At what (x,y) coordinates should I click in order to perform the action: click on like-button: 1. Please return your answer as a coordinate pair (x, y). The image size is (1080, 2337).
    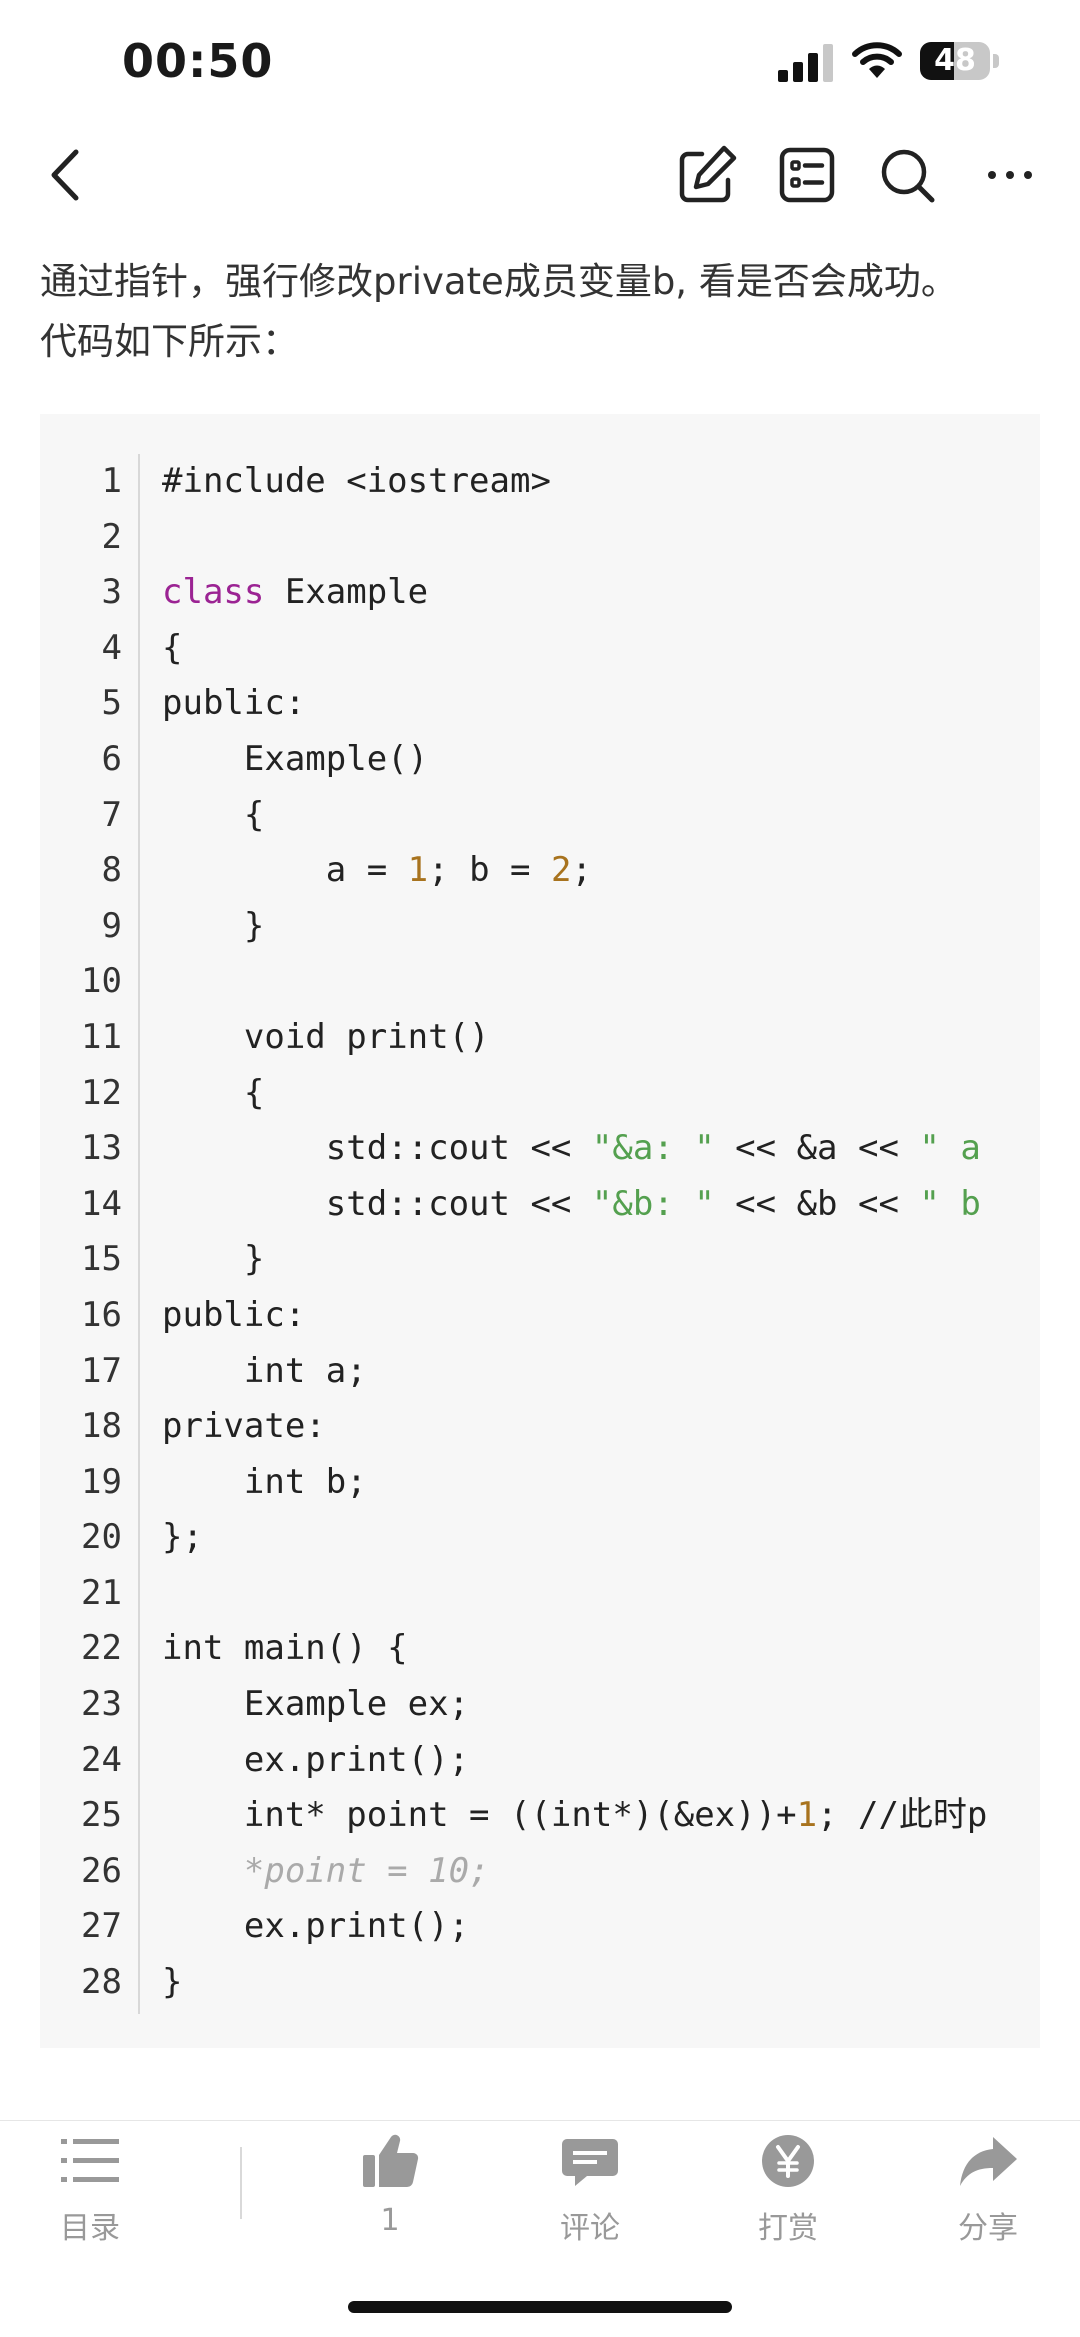
    Looking at the image, I should click on (390, 2193).